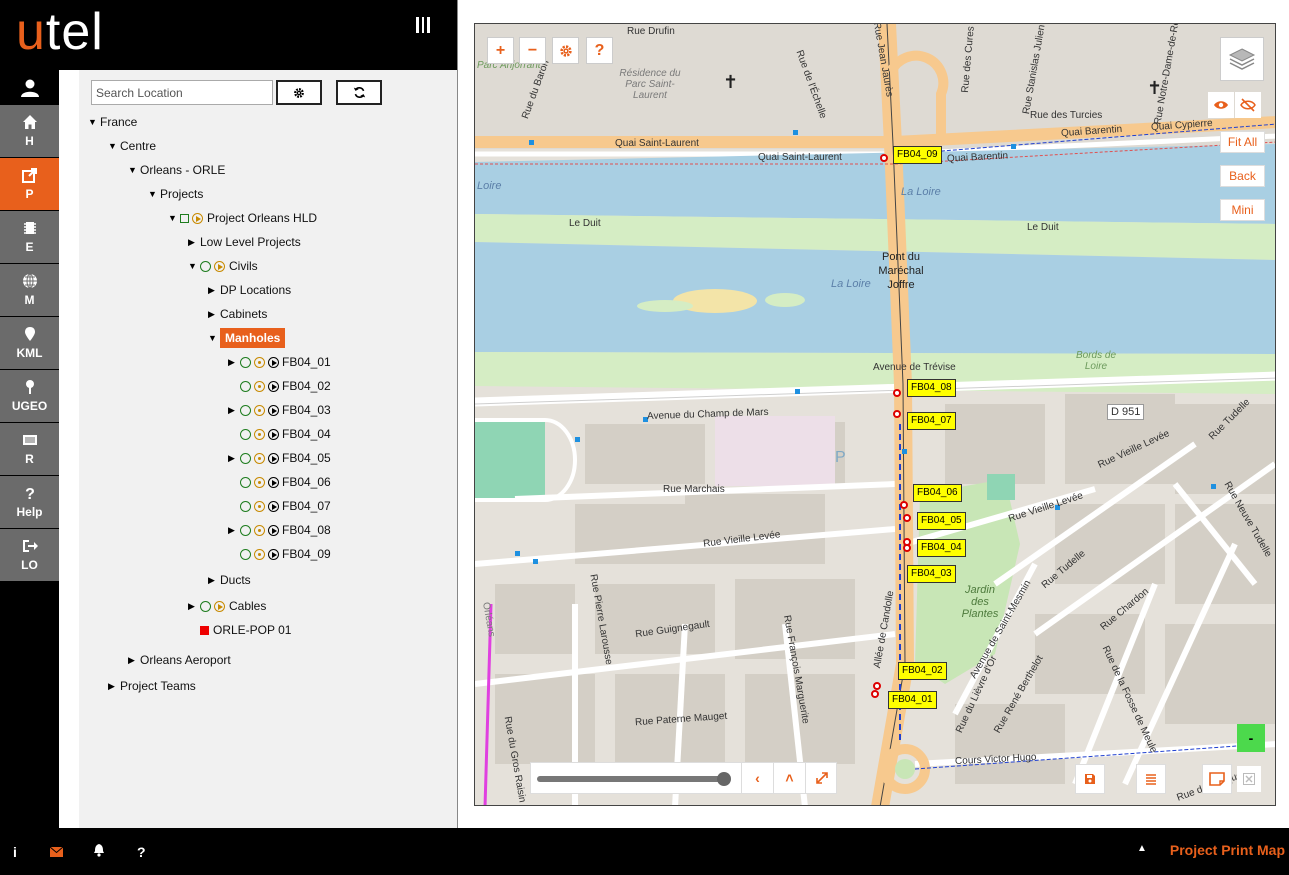 Image resolution: width=1289 pixels, height=875 pixels. Describe the element at coordinates (359, 92) in the screenshot. I see `refresh-button` at that location.